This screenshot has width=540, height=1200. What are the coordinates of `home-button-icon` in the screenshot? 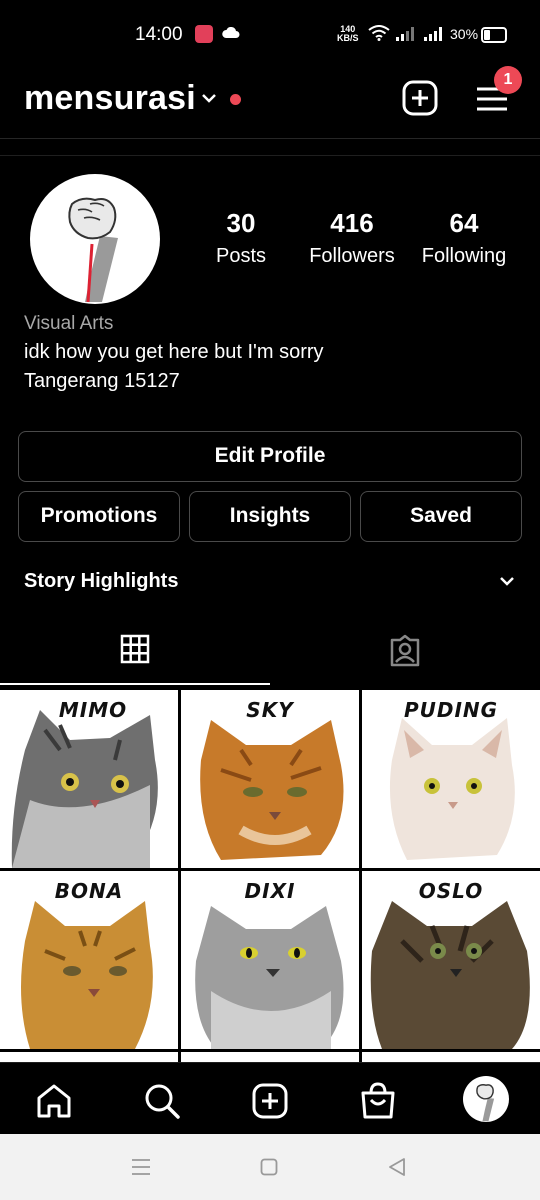 It's located at (269, 1167).